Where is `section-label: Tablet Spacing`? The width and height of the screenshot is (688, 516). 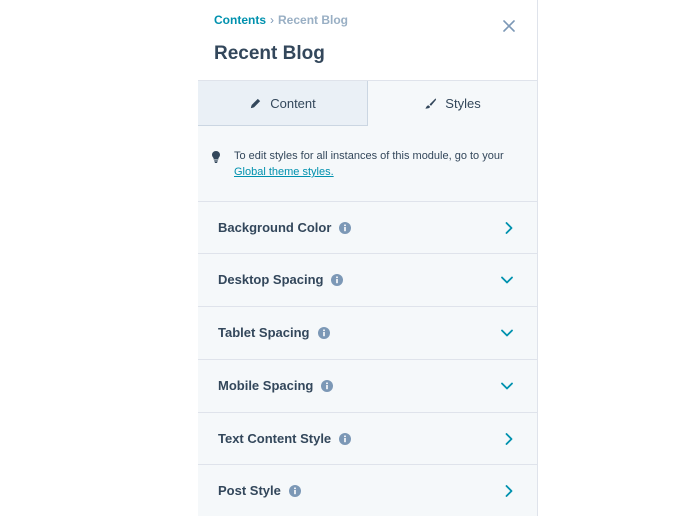 section-label: Tablet Spacing is located at coordinates (264, 332).